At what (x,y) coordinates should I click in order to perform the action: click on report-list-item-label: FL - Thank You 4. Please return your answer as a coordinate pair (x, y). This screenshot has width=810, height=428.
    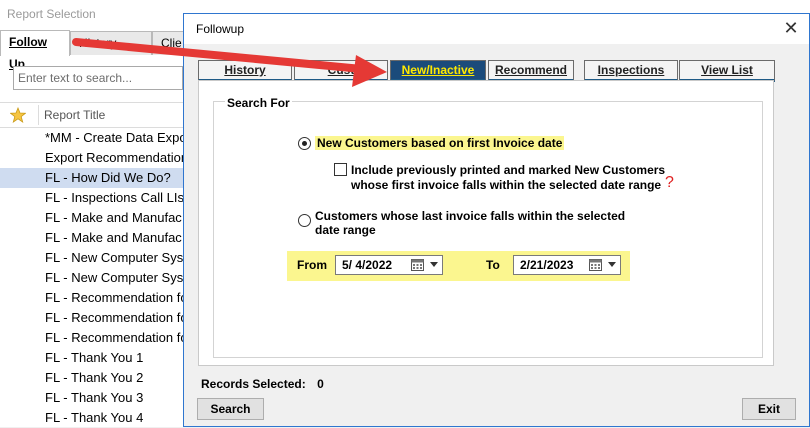
    Looking at the image, I should click on (94, 417).